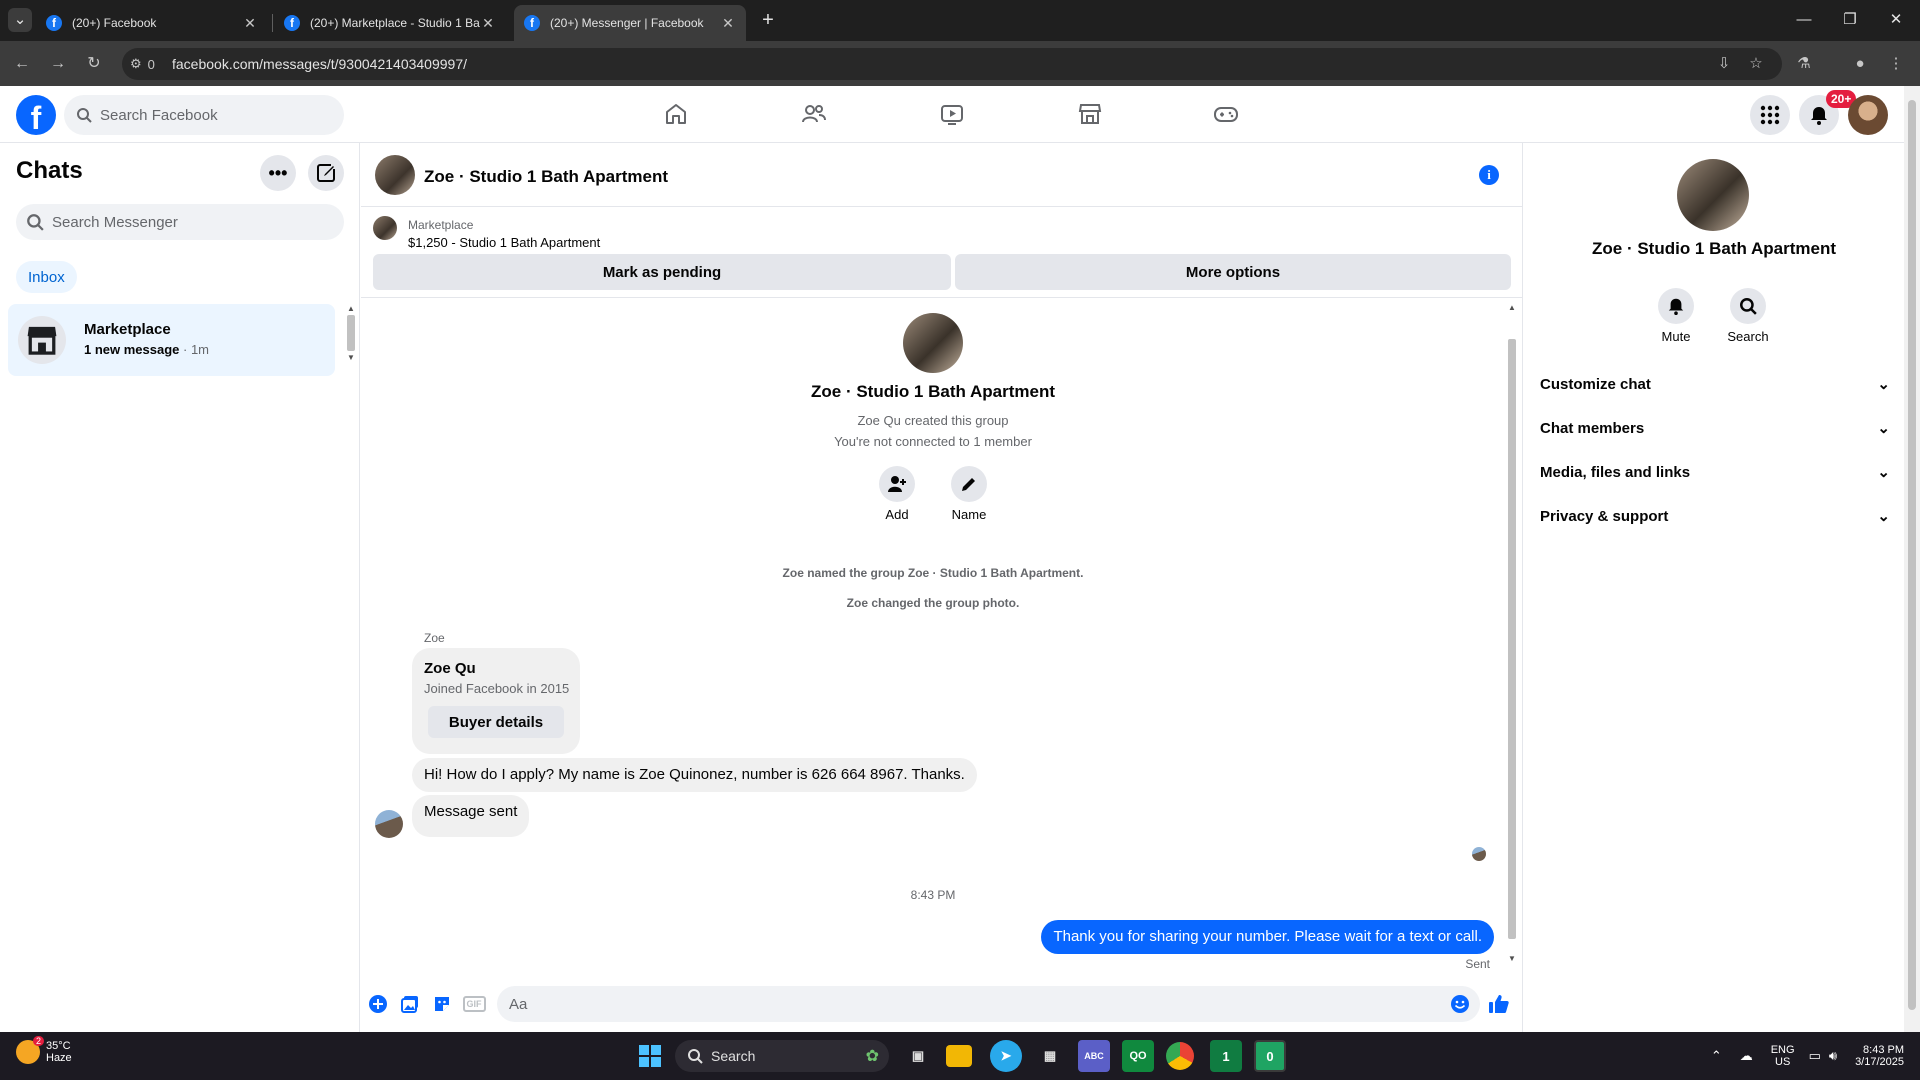 Image resolution: width=1920 pixels, height=1080 pixels. I want to click on nav-friends-tab, so click(814, 114).